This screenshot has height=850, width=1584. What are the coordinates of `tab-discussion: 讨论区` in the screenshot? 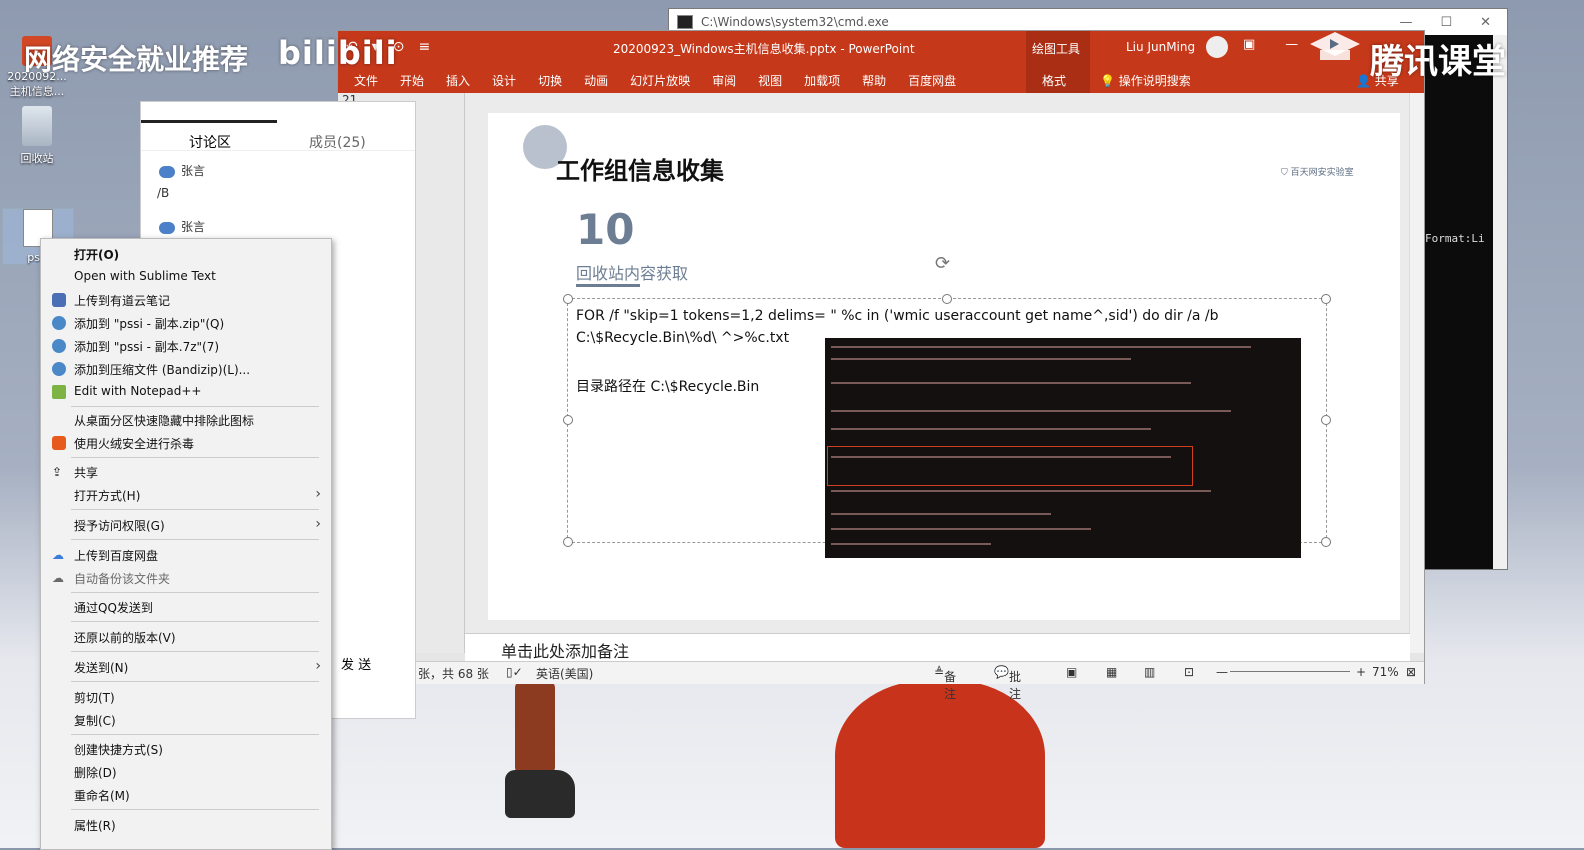 It's located at (210, 142).